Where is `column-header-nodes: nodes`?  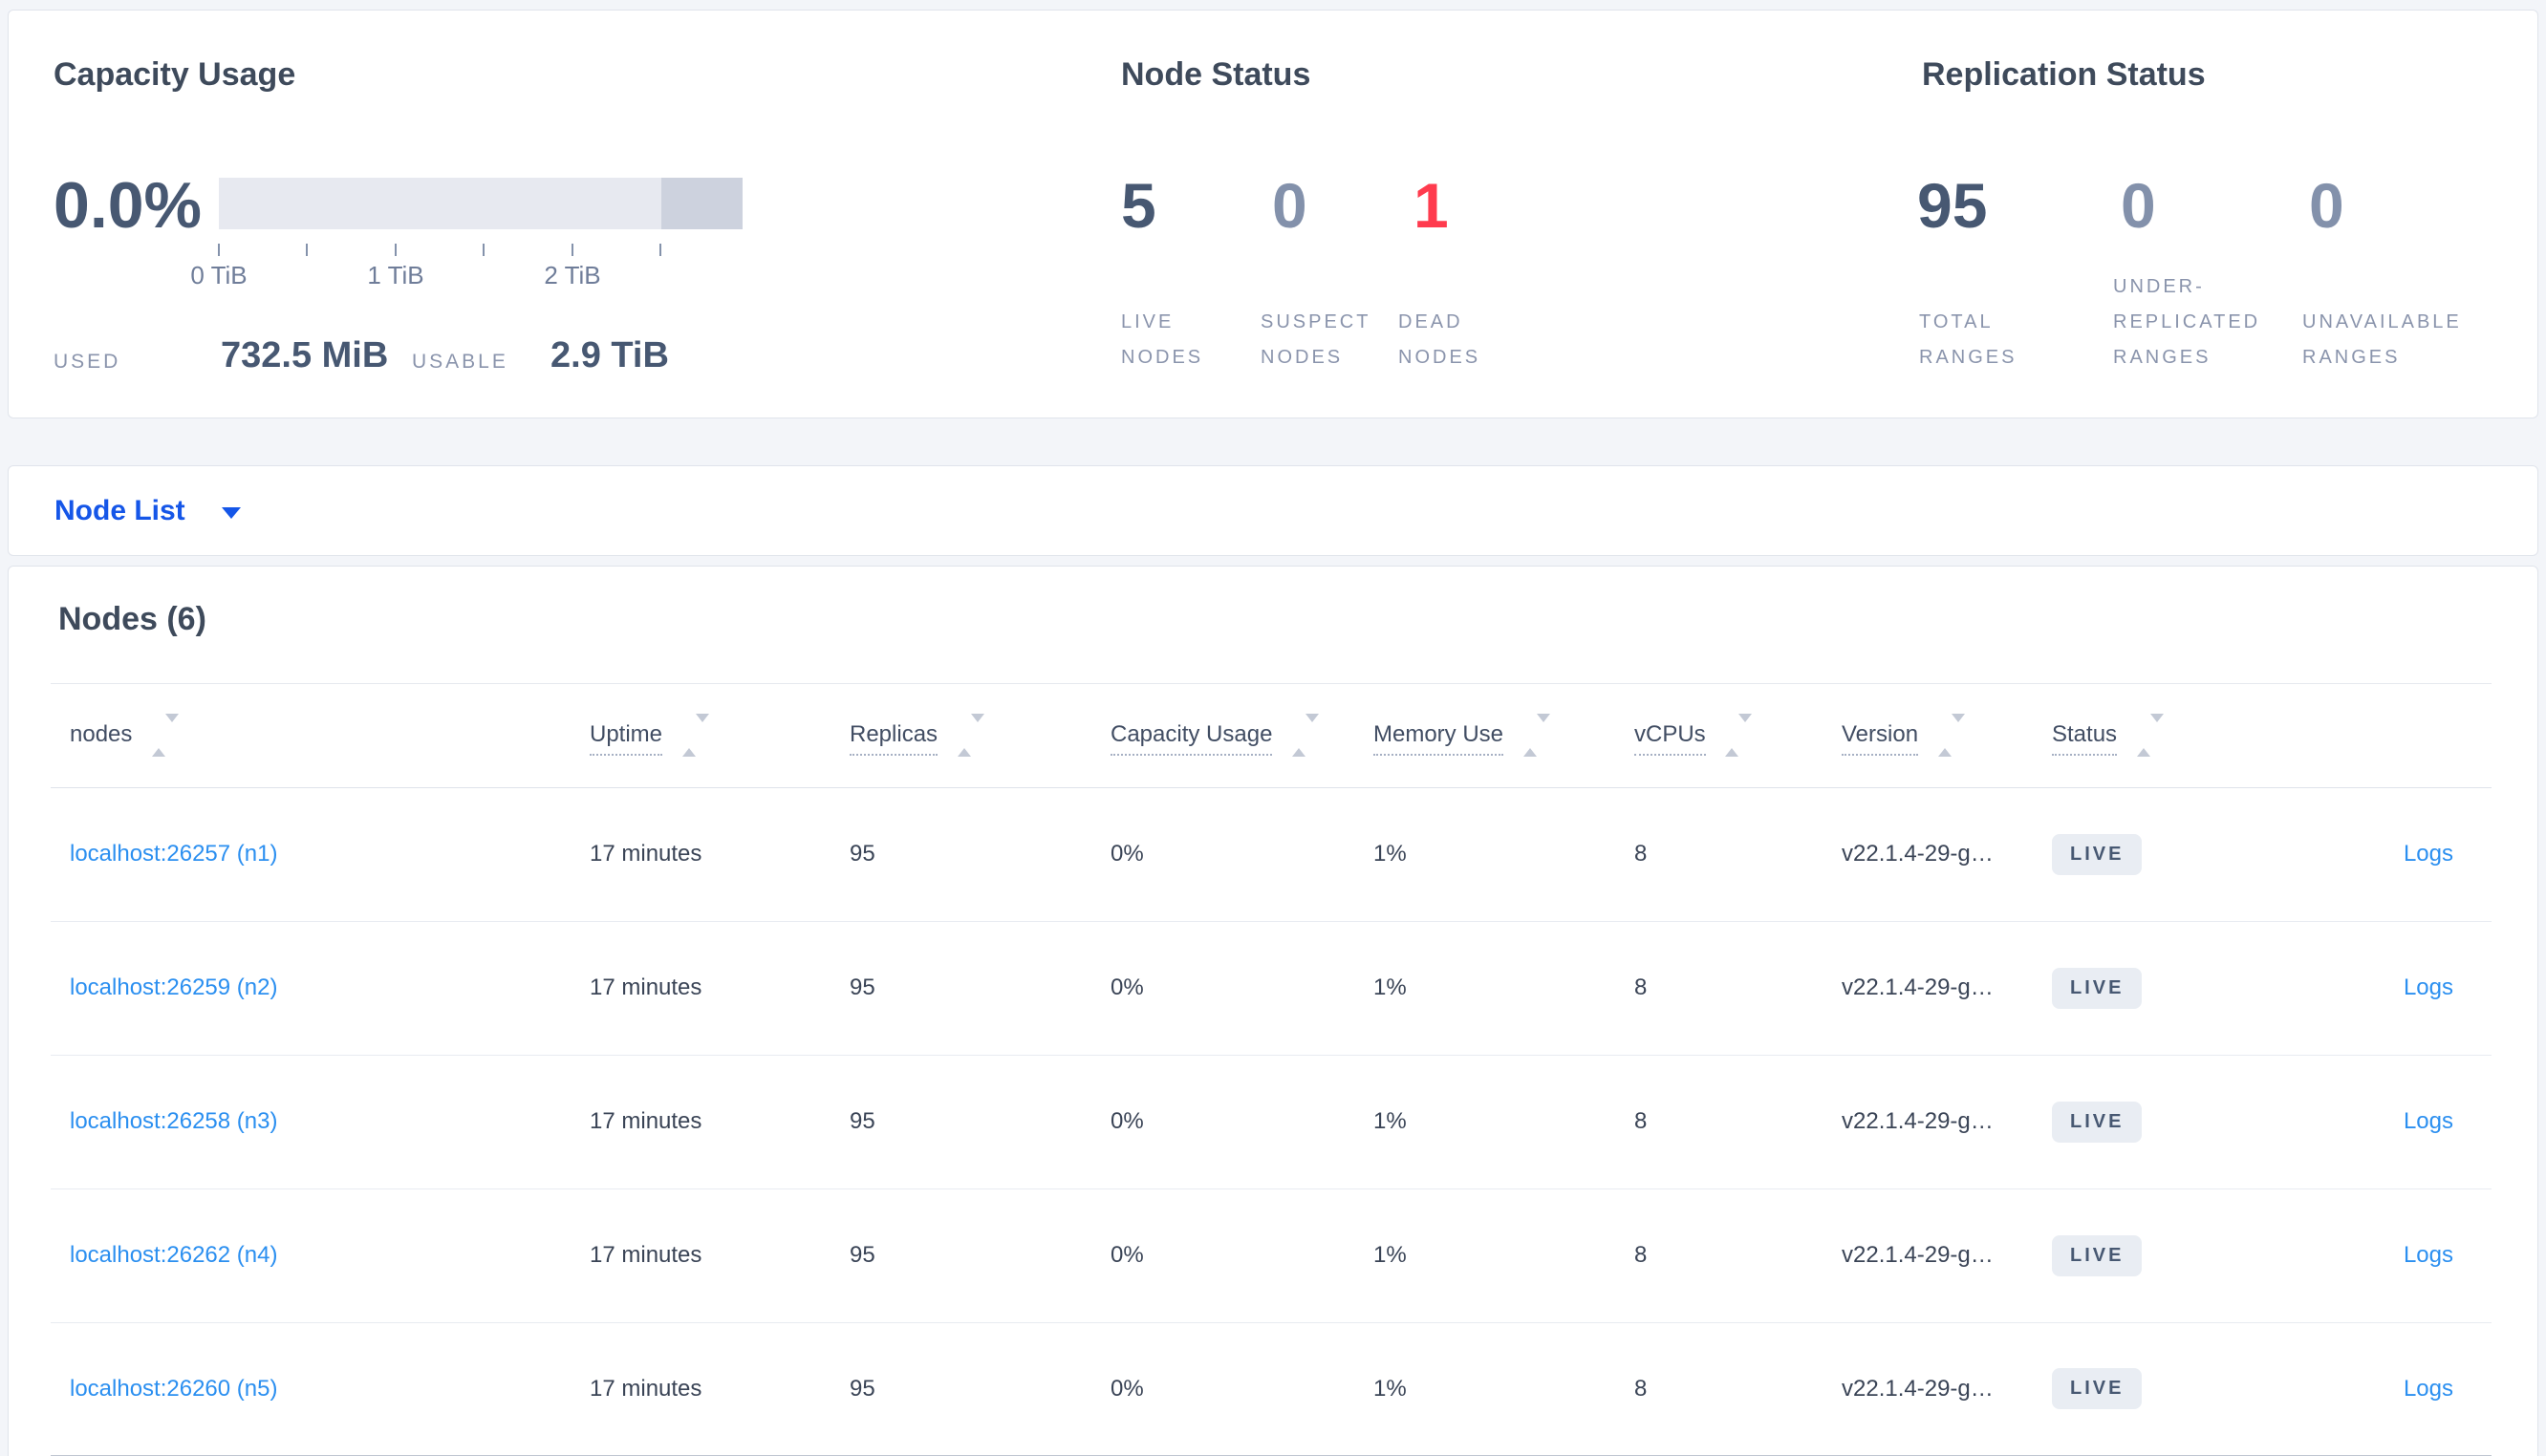 column-header-nodes: nodes is located at coordinates (320, 736).